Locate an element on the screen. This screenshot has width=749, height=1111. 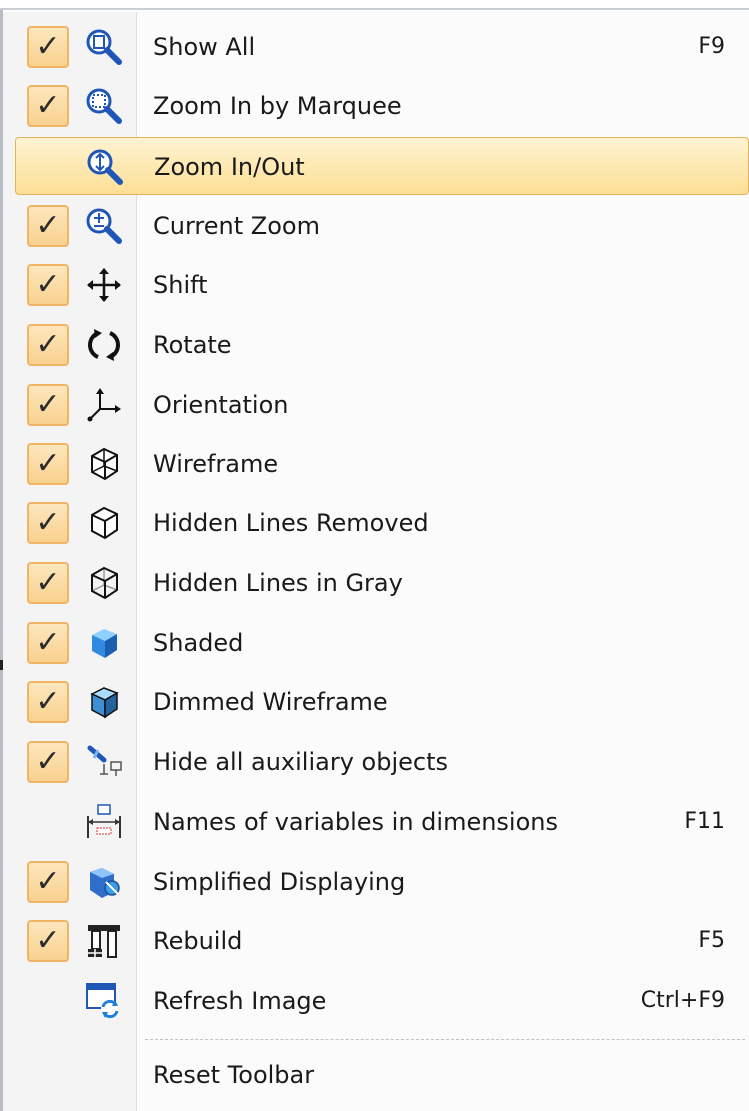
dimension-variables-icon is located at coordinates (104, 822).